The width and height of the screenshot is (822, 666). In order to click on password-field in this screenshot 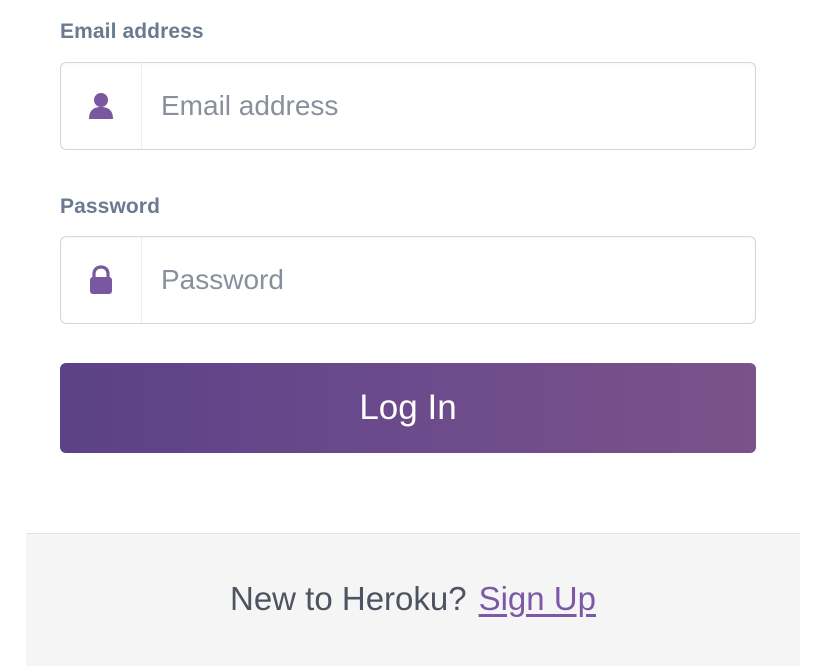, I will do `click(408, 280)`.